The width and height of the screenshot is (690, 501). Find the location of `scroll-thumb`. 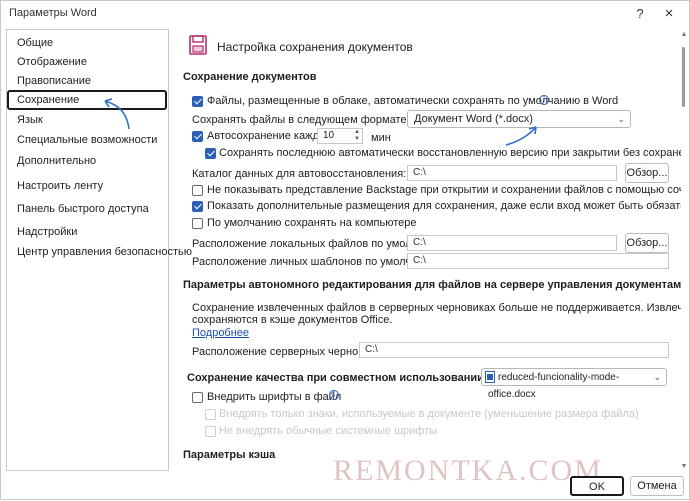

scroll-thumb is located at coordinates (683, 77).